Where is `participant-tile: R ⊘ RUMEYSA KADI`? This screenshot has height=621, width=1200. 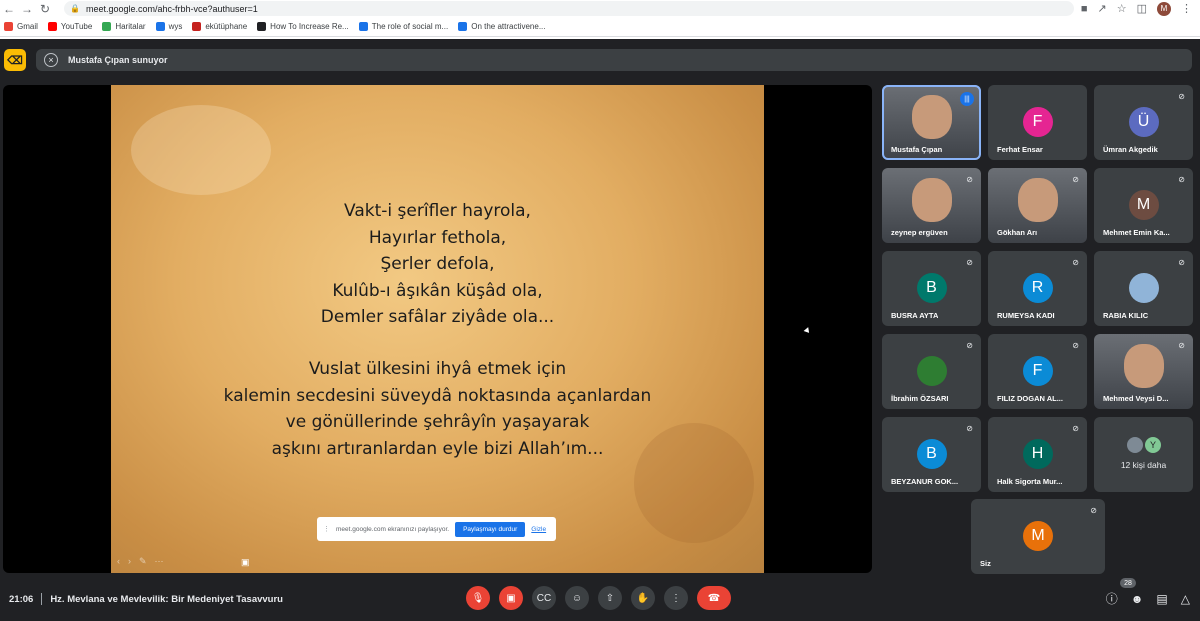 participant-tile: R ⊘ RUMEYSA KADI is located at coordinates (1037, 288).